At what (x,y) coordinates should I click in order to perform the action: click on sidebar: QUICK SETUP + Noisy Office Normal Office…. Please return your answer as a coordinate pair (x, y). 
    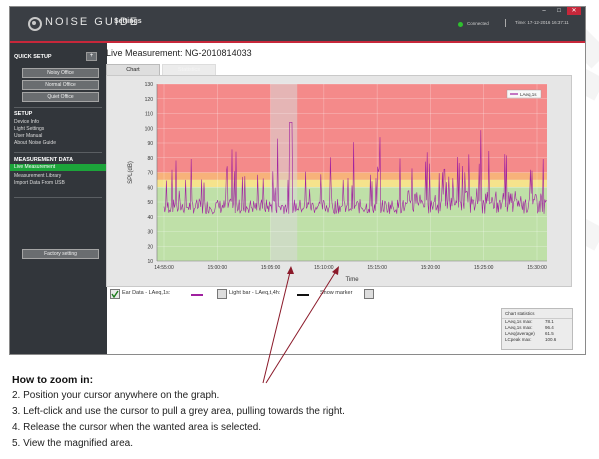
    Looking at the image, I should click on (58, 198).